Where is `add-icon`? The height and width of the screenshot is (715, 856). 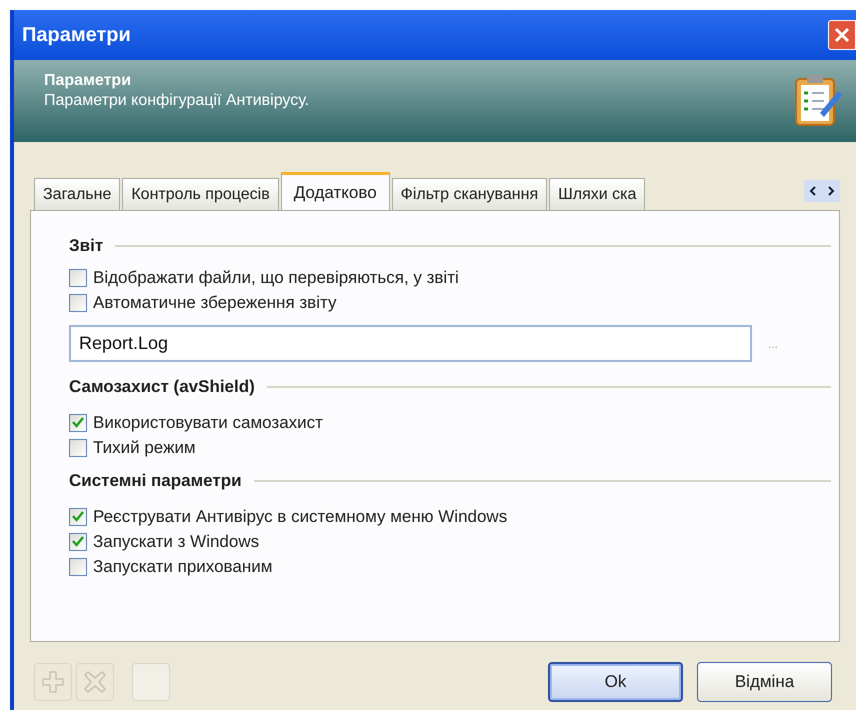 add-icon is located at coordinates (53, 682).